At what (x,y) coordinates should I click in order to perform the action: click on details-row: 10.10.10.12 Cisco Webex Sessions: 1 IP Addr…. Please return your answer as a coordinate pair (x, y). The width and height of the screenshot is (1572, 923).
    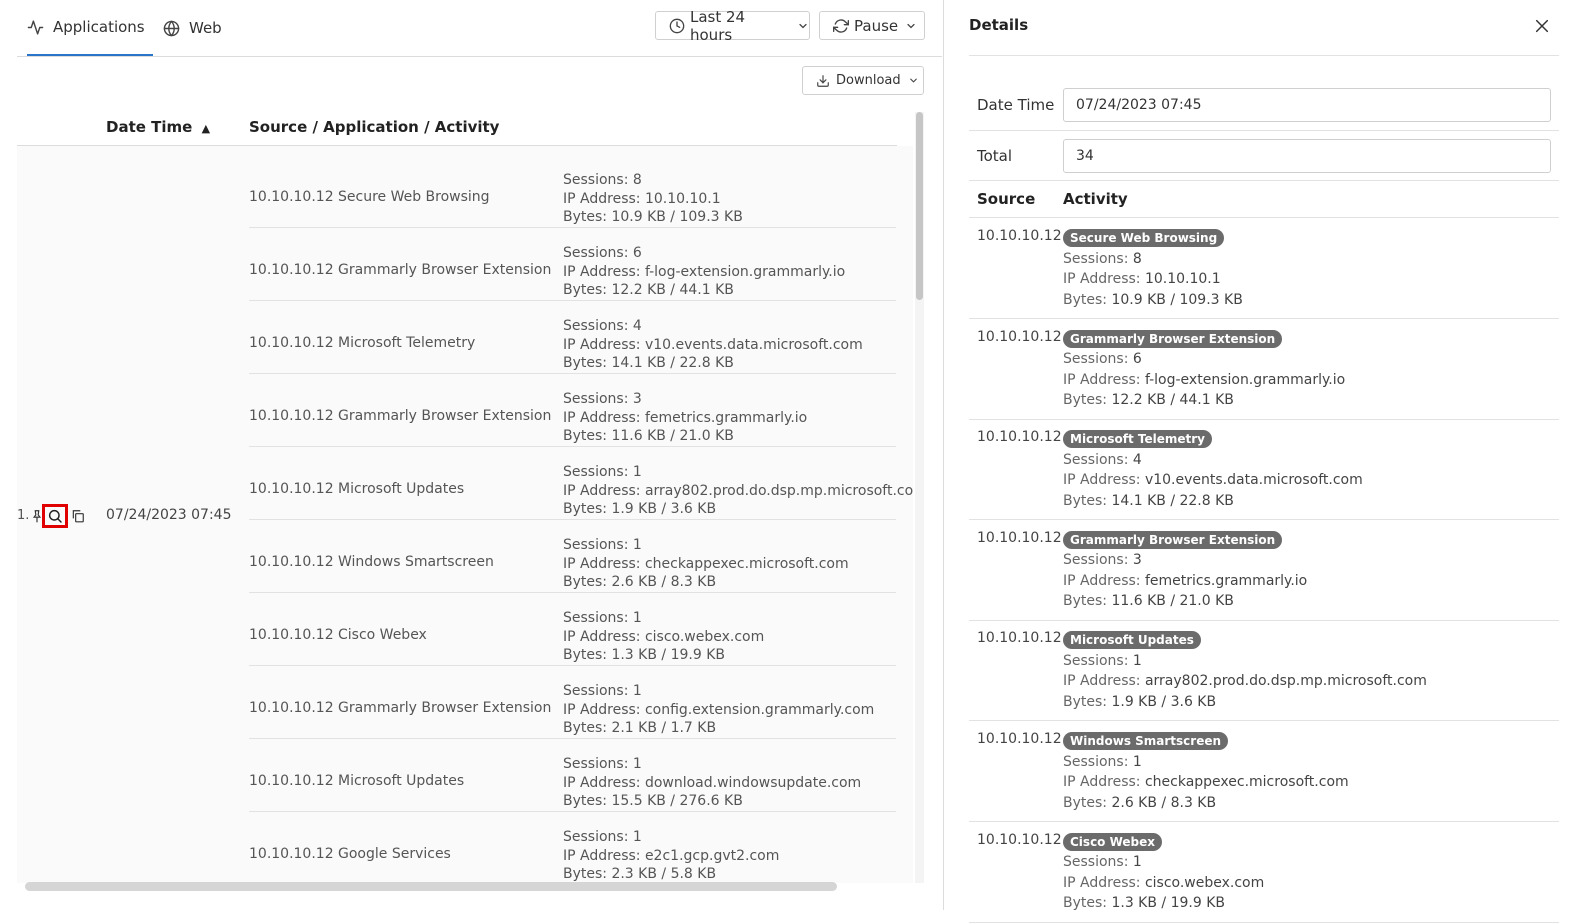
    Looking at the image, I should click on (1264, 872).